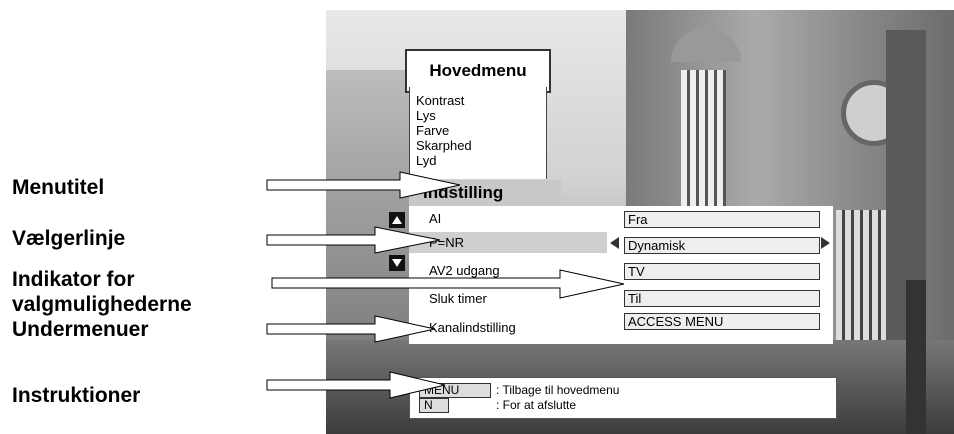 This screenshot has height=434, width=954. What do you see at coordinates (353, 240) in the screenshot?
I see `arrow-vaelgerlinje` at bounding box center [353, 240].